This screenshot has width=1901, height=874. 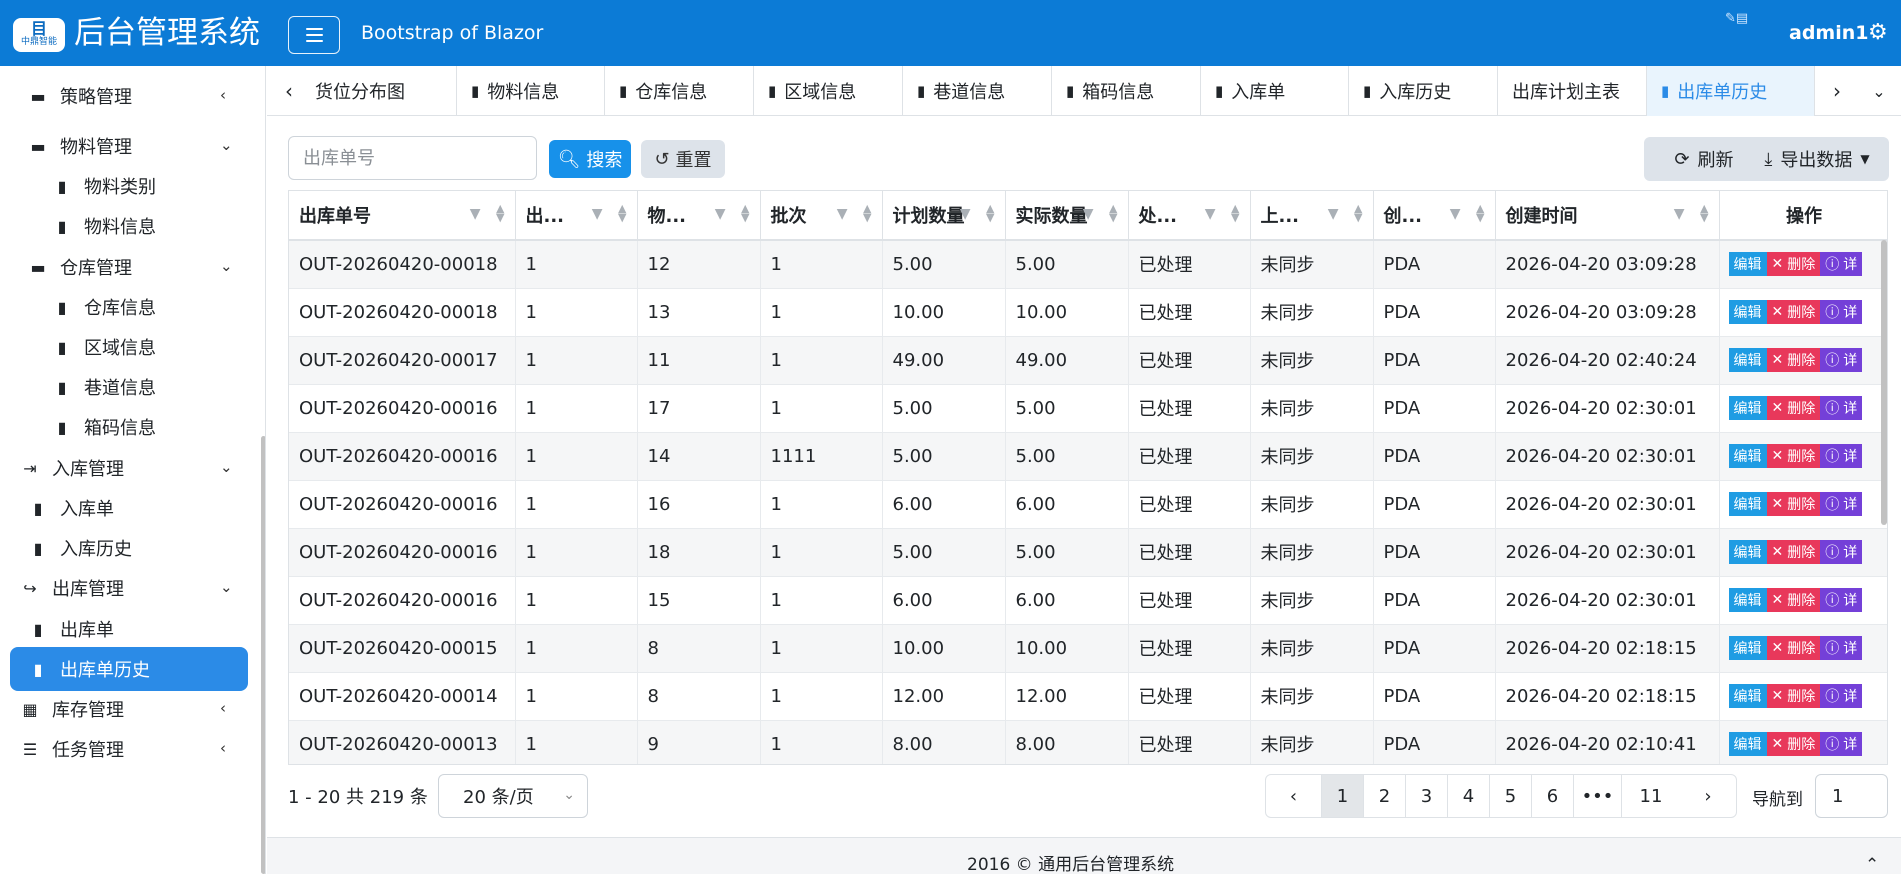 What do you see at coordinates (104, 186) in the screenshot?
I see `sidebar-item-2: ▮ 物料类别` at bounding box center [104, 186].